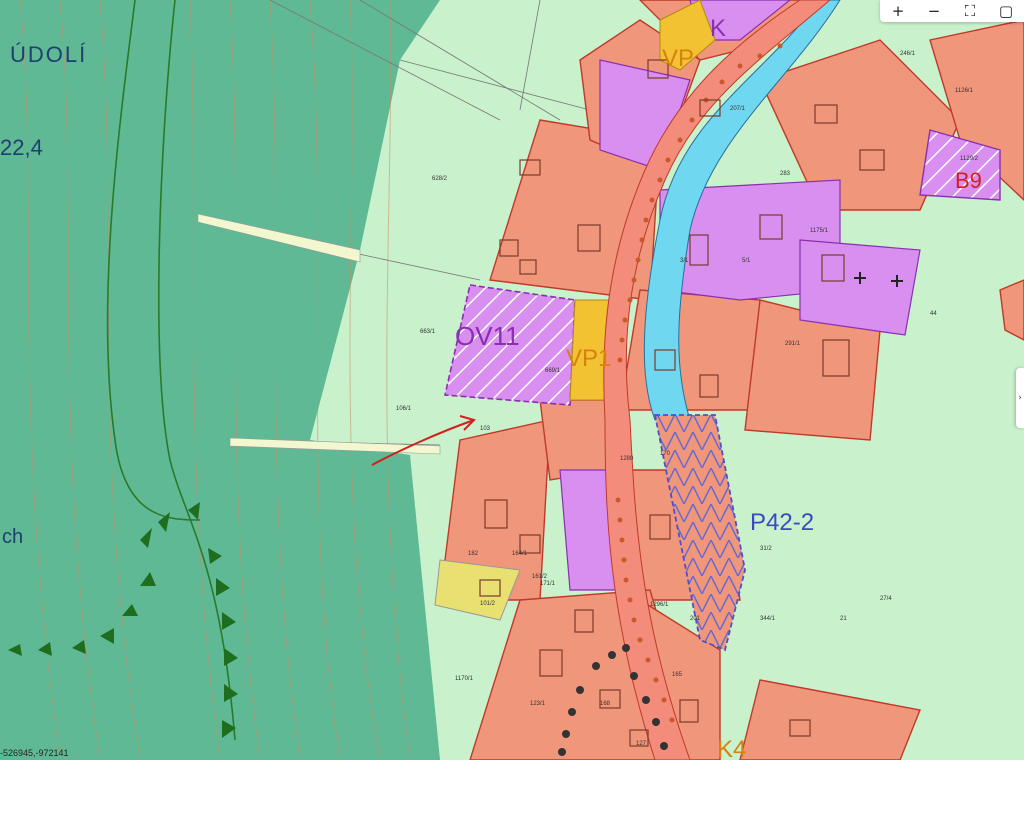 The height and width of the screenshot is (818, 1024). Describe the element at coordinates (678, 58) in the screenshot. I see `vp-top-label: VP` at that location.